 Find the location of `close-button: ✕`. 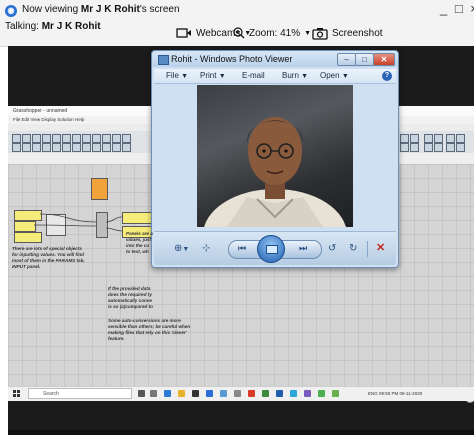

close-button: ✕ is located at coordinates (384, 59).